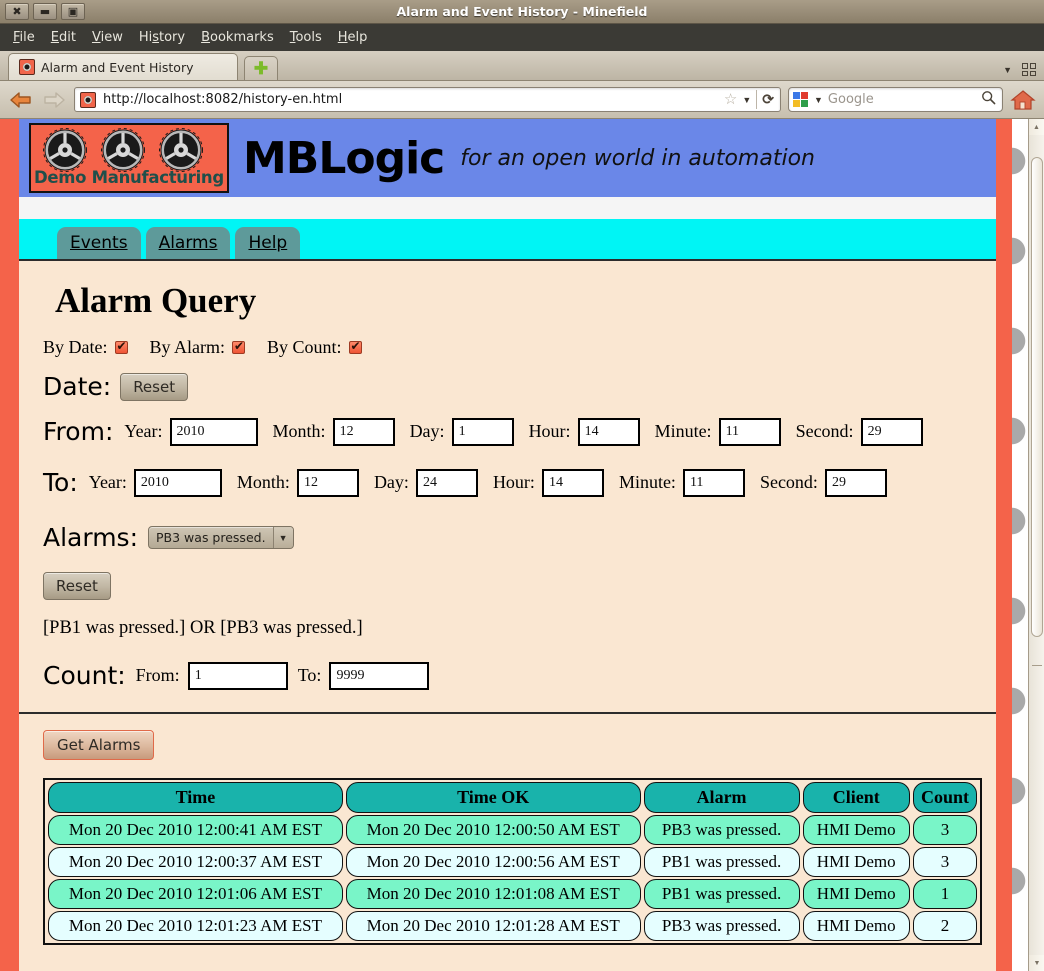  I want to click on to-year-input, so click(177, 482).